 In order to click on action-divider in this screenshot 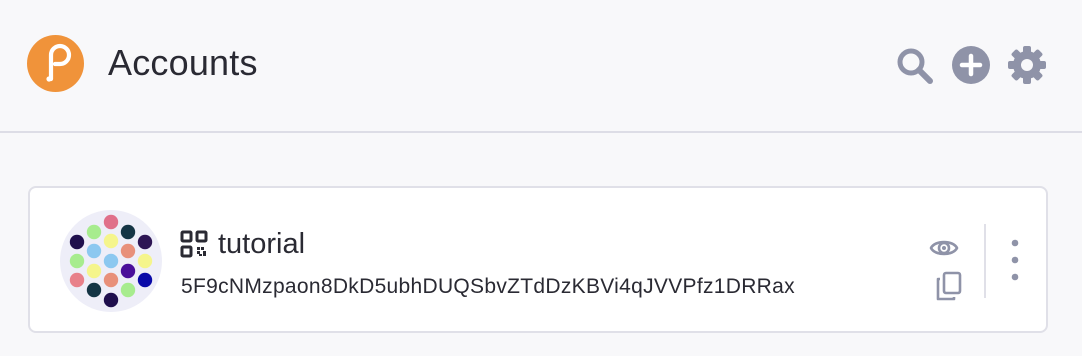, I will do `click(985, 261)`.